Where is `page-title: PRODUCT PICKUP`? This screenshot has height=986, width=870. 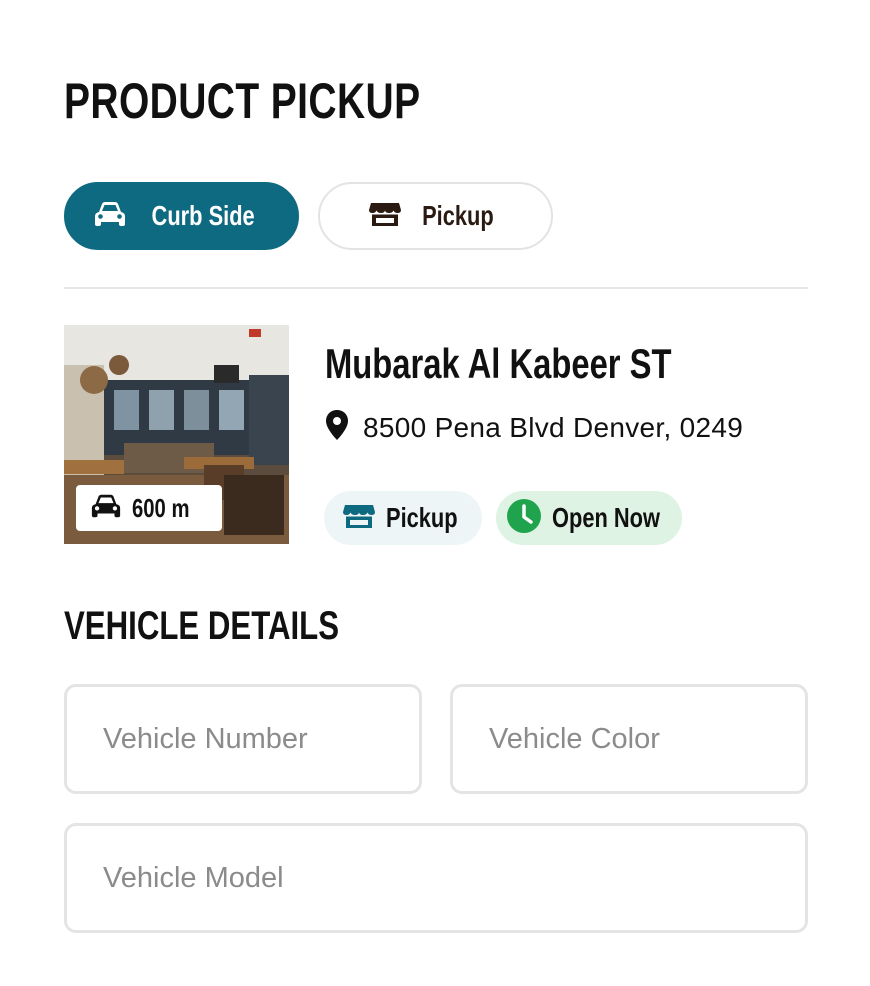
page-title: PRODUCT PICKUP is located at coordinates (242, 101).